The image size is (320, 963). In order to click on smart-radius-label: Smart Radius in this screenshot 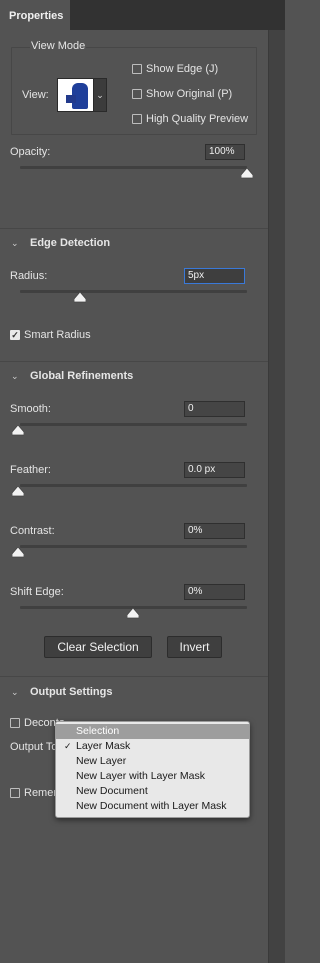, I will do `click(57, 335)`.